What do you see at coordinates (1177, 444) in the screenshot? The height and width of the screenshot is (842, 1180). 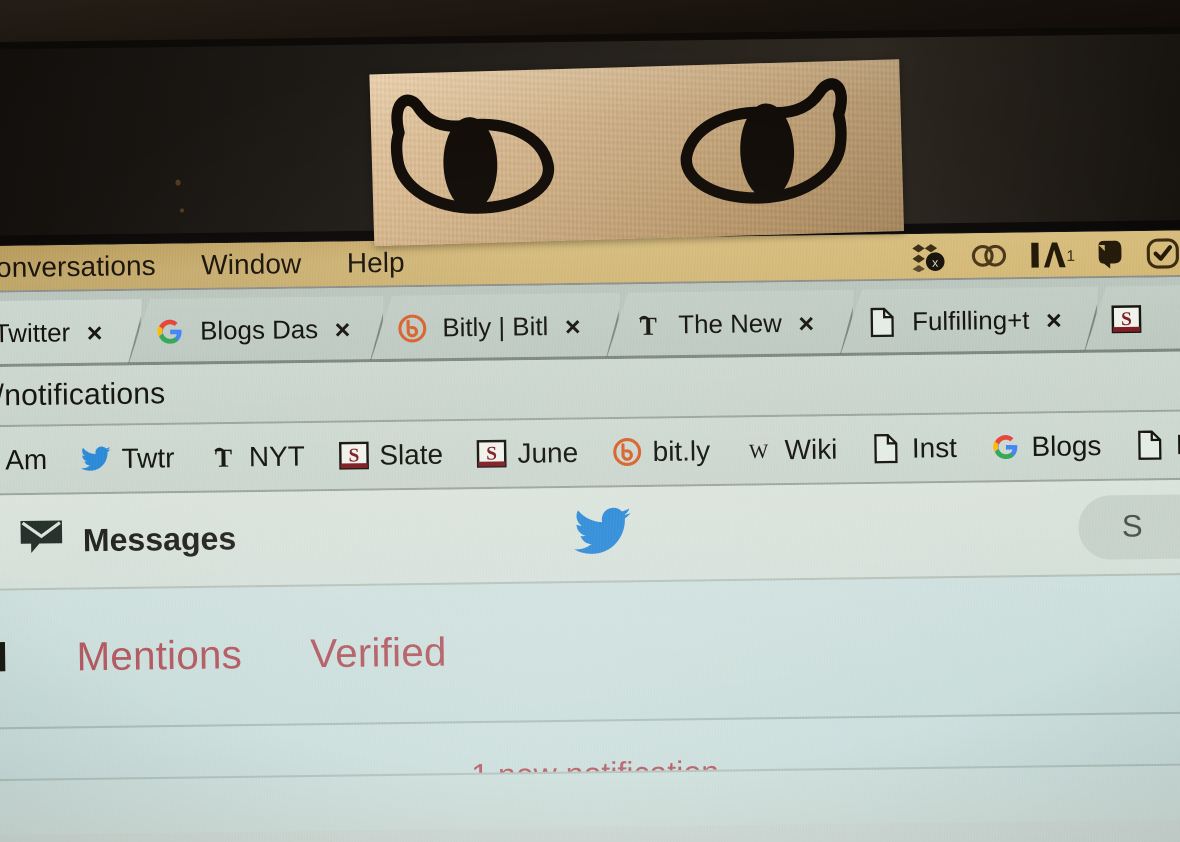 I see `bookmark-label: Edi` at bounding box center [1177, 444].